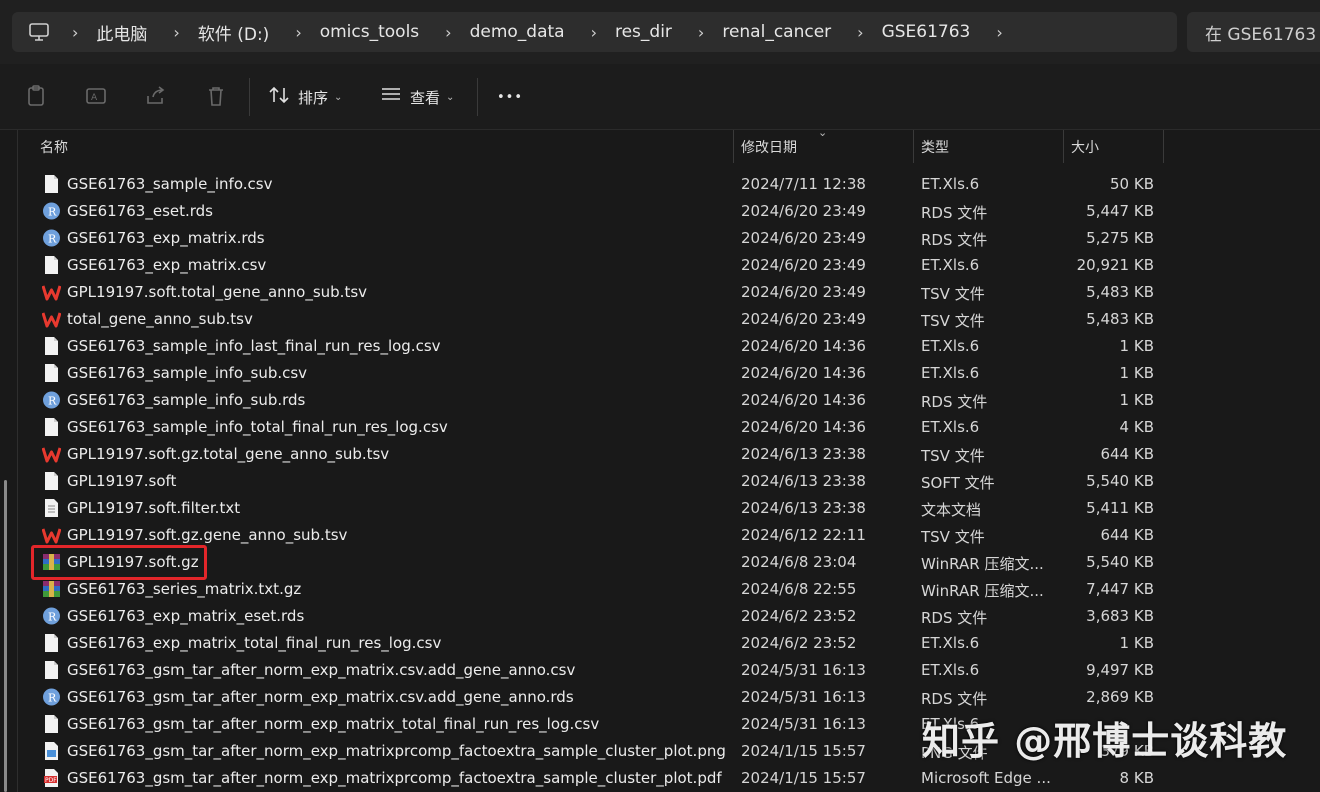 Image resolution: width=1320 pixels, height=792 pixels. I want to click on text-document-icon, so click(51, 508).